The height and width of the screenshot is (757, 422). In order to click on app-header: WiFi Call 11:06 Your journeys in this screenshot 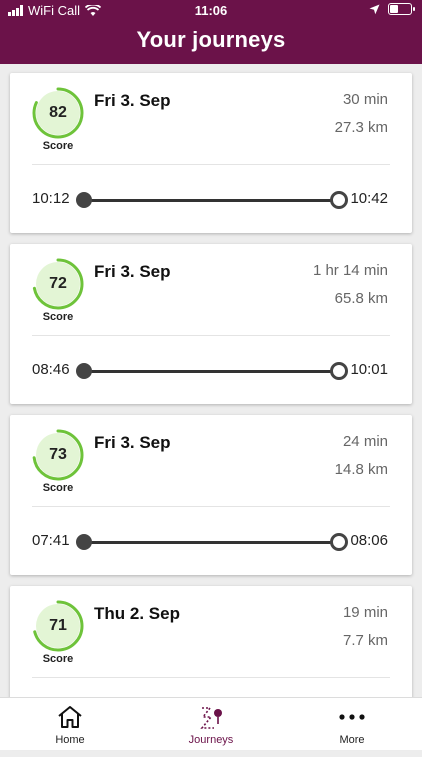, I will do `click(211, 32)`.